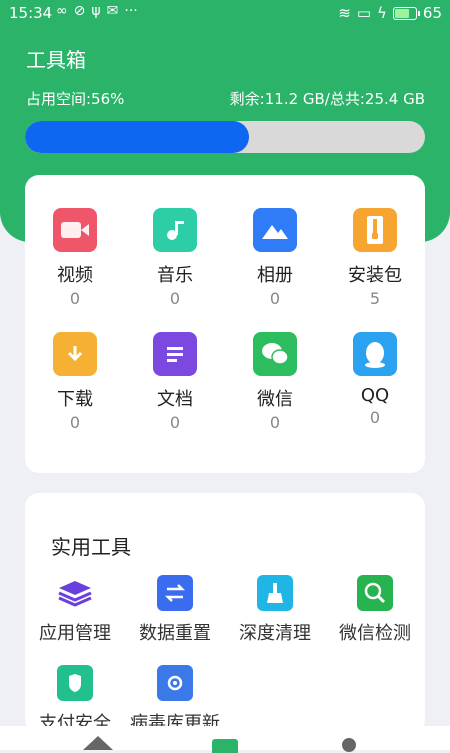 The image size is (450, 753). Describe the element at coordinates (175, 354) in the screenshot. I see `document-icon` at that location.